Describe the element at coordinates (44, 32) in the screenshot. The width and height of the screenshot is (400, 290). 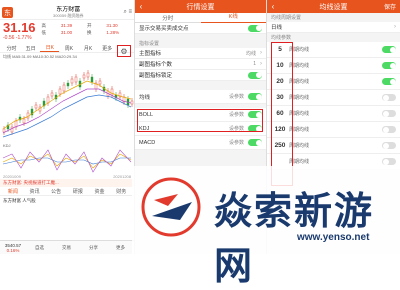
I see `stat-label: 低` at that location.